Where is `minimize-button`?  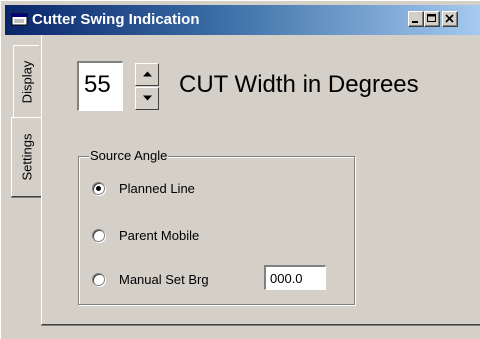 minimize-button is located at coordinates (416, 19).